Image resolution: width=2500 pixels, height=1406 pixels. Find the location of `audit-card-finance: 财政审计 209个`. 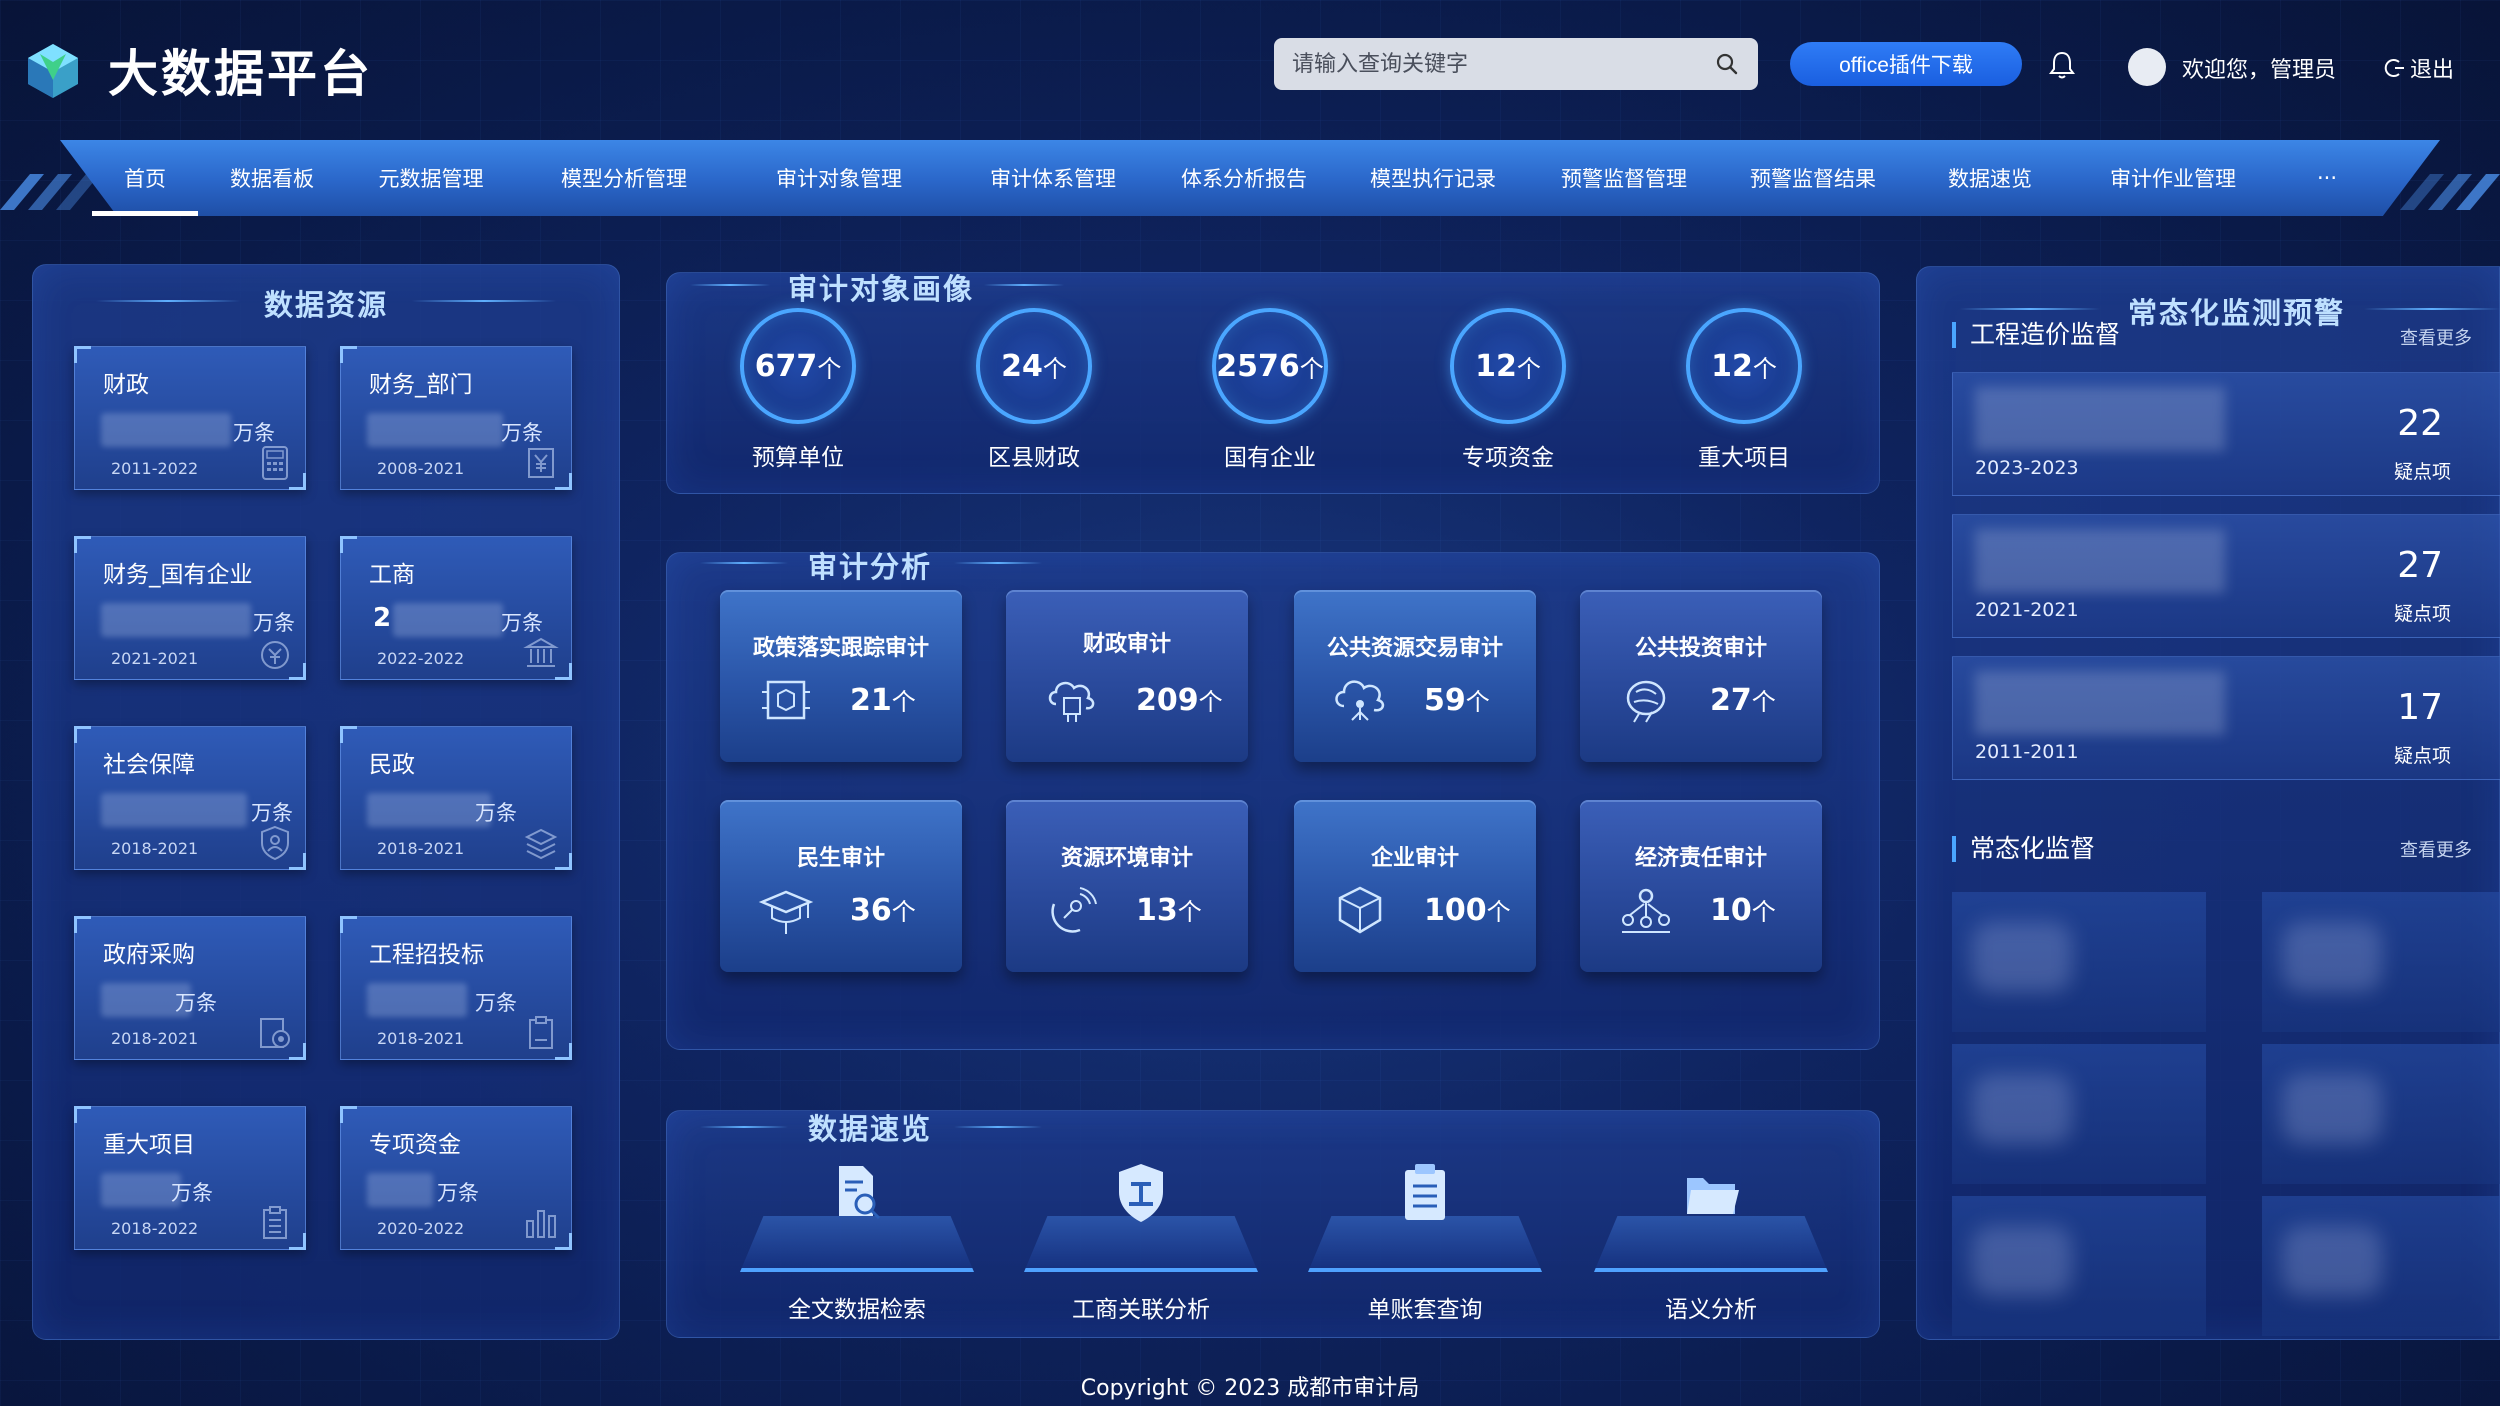

audit-card-finance: 财政审计 209个 is located at coordinates (1127, 676).